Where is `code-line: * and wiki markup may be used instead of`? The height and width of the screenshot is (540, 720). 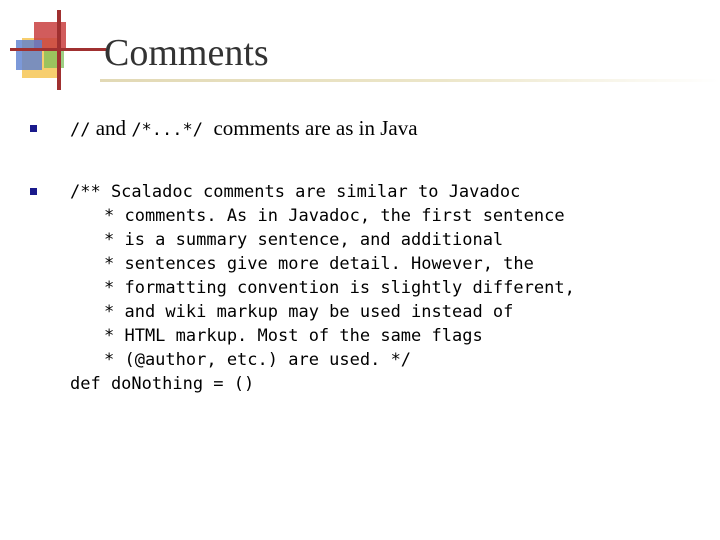
code-line: * and wiki markup may be used instead of is located at coordinates (309, 312).